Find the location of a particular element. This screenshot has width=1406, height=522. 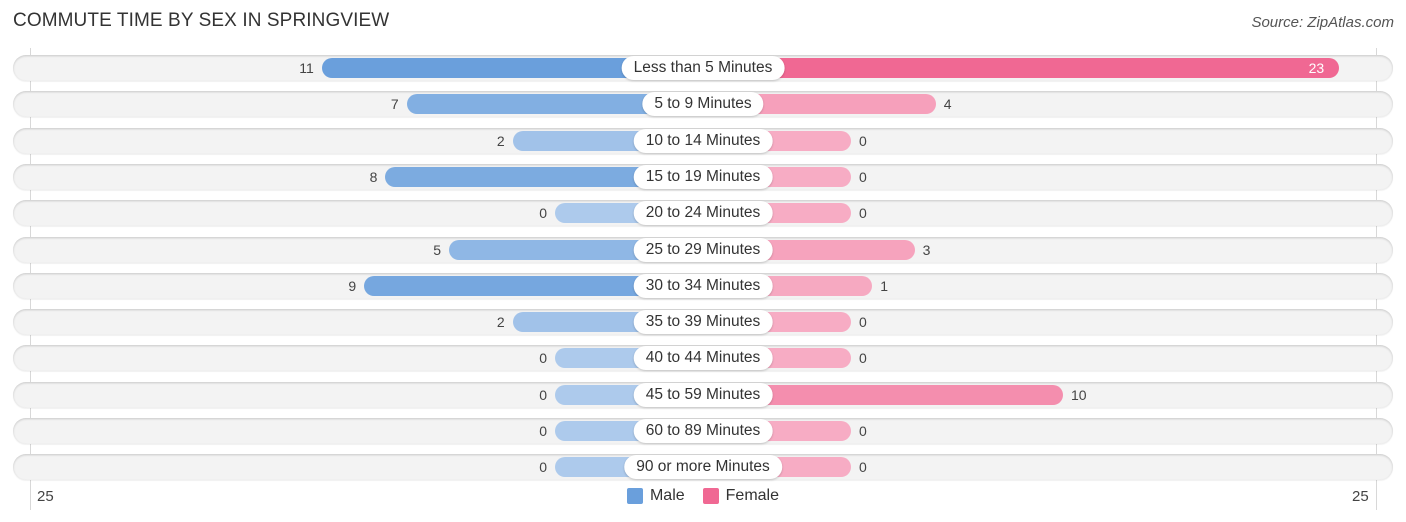

legend-label-female: Female is located at coordinates (752, 495).